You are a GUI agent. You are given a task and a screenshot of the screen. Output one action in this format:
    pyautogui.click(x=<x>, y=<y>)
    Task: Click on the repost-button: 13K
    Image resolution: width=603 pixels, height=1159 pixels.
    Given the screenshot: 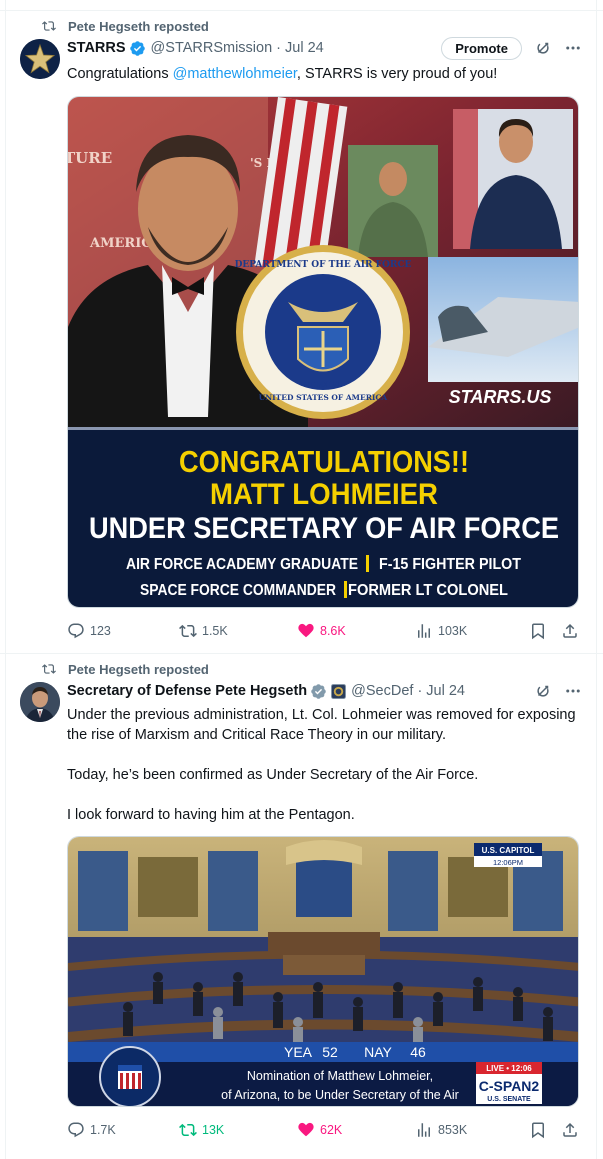 What is the action you would take?
    pyautogui.click(x=201, y=1130)
    